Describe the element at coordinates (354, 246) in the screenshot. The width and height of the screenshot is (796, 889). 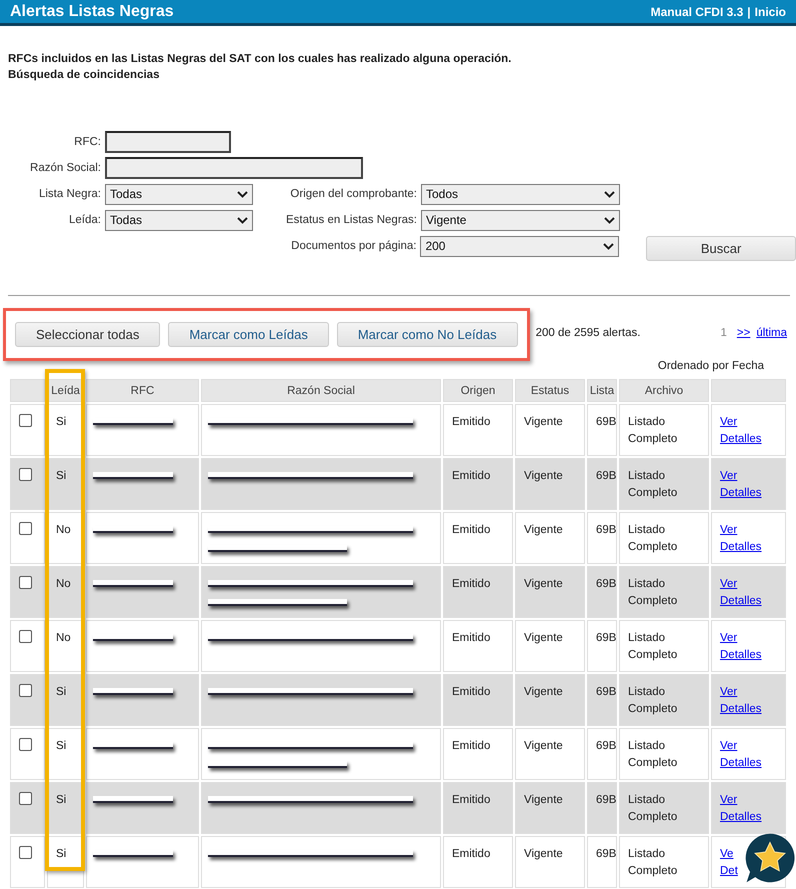
I see `field-label: Documentos por página:` at that location.